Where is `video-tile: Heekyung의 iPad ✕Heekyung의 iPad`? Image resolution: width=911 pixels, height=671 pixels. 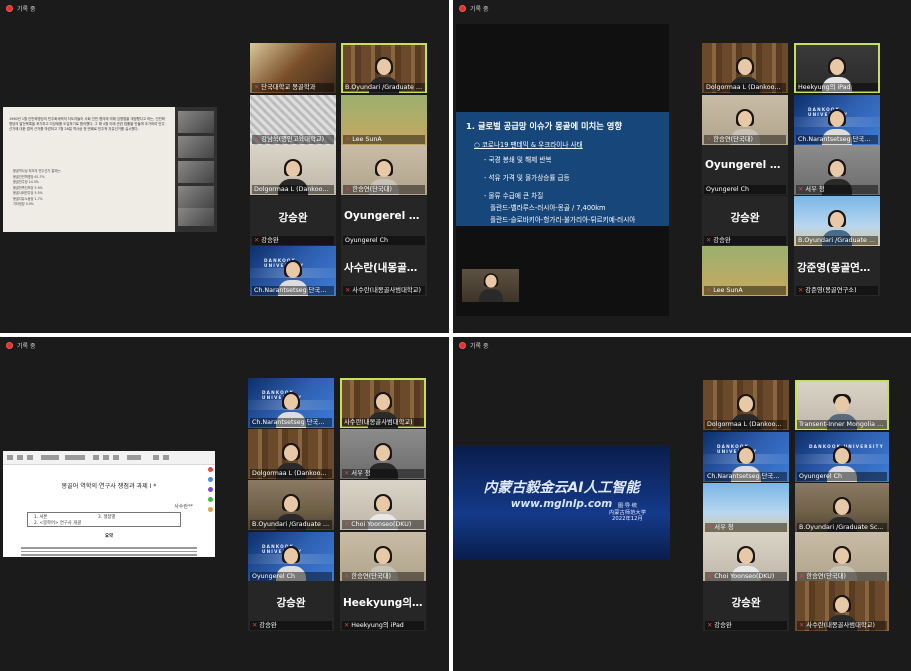
video-tile: Heekyung의 iPad ✕Heekyung의 iPad is located at coordinates (383, 606).